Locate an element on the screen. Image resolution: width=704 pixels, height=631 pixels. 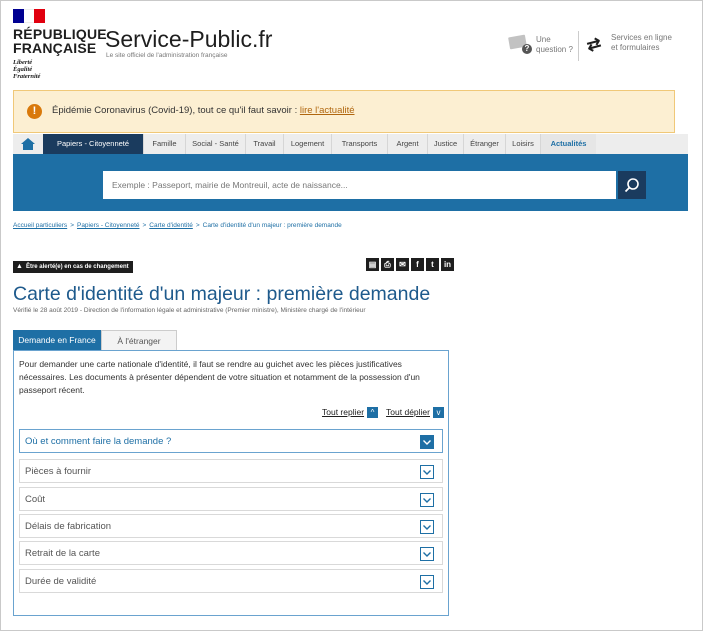
alert-me-button: ▲ Être alerté(e) en cas de changement is located at coordinates (73, 267).